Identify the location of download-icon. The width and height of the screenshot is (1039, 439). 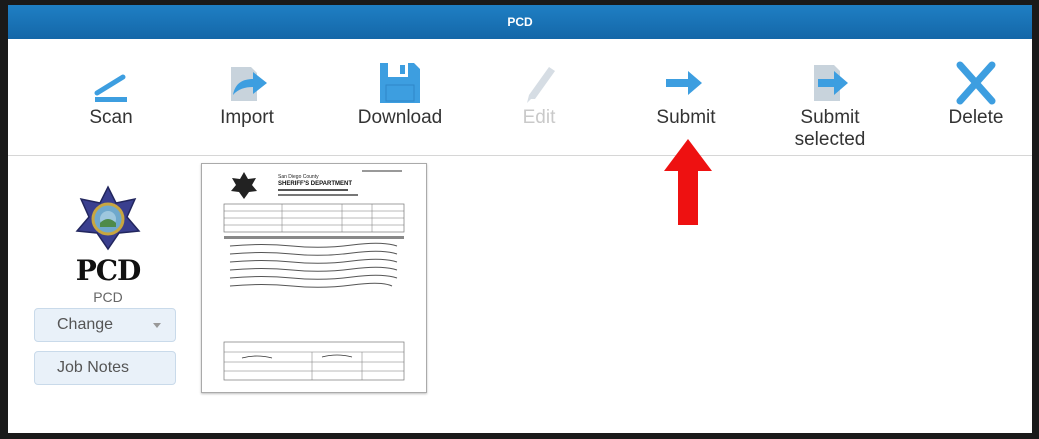
(400, 83).